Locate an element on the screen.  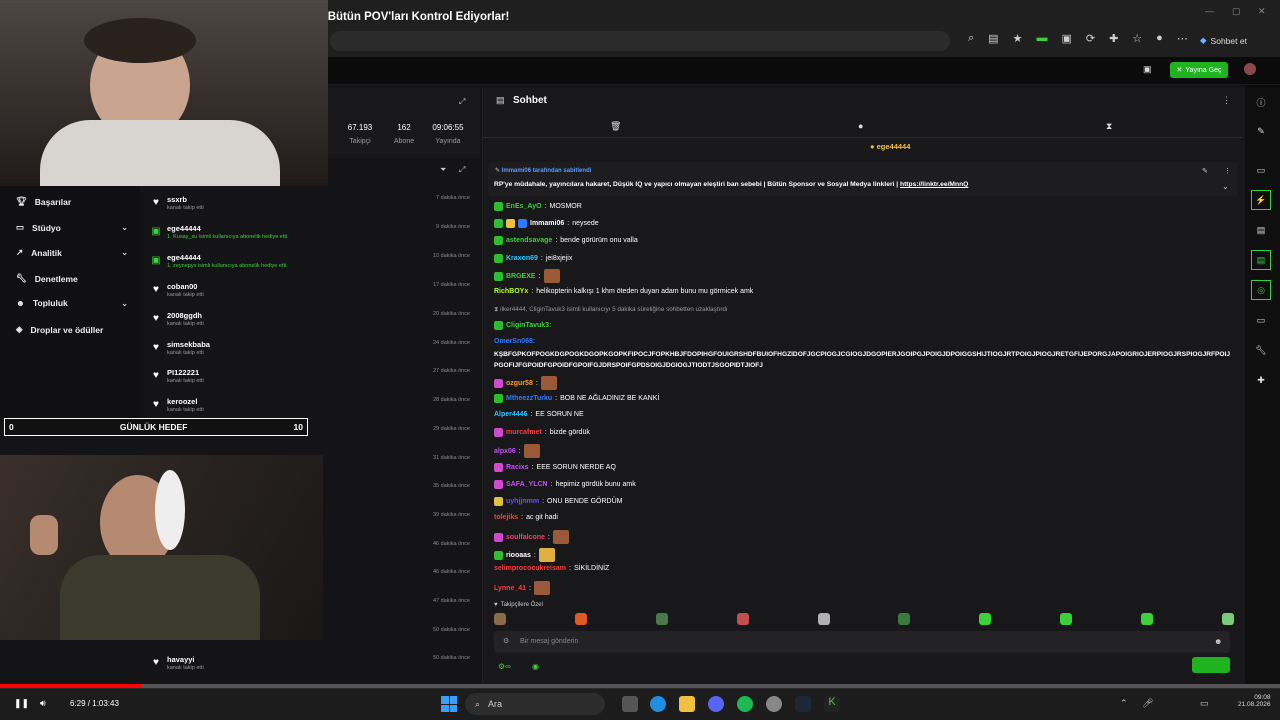
maximize-icon: ▢ is located at coordinates (1236, 11).